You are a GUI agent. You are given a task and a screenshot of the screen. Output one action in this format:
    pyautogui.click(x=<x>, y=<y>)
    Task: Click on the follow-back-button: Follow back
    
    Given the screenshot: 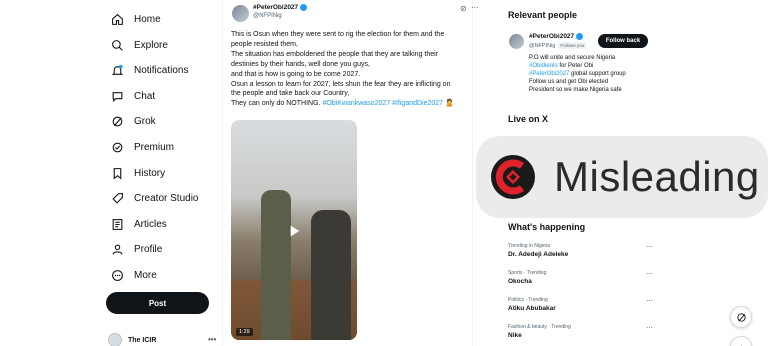 What is the action you would take?
    pyautogui.click(x=623, y=41)
    